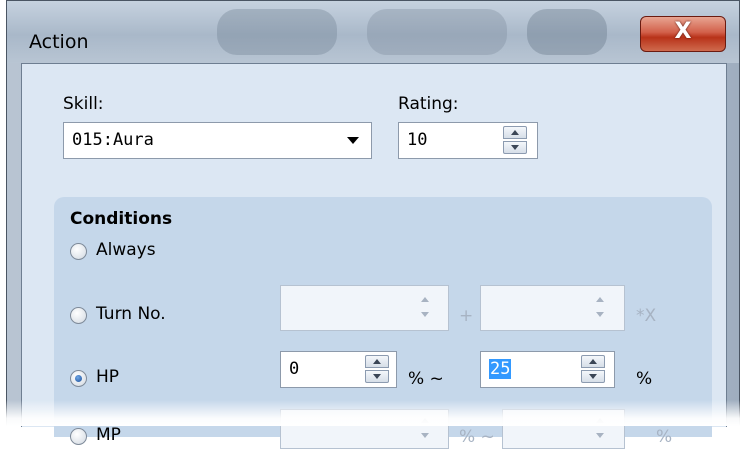  I want to click on title-bar: Action X, so click(373, 32).